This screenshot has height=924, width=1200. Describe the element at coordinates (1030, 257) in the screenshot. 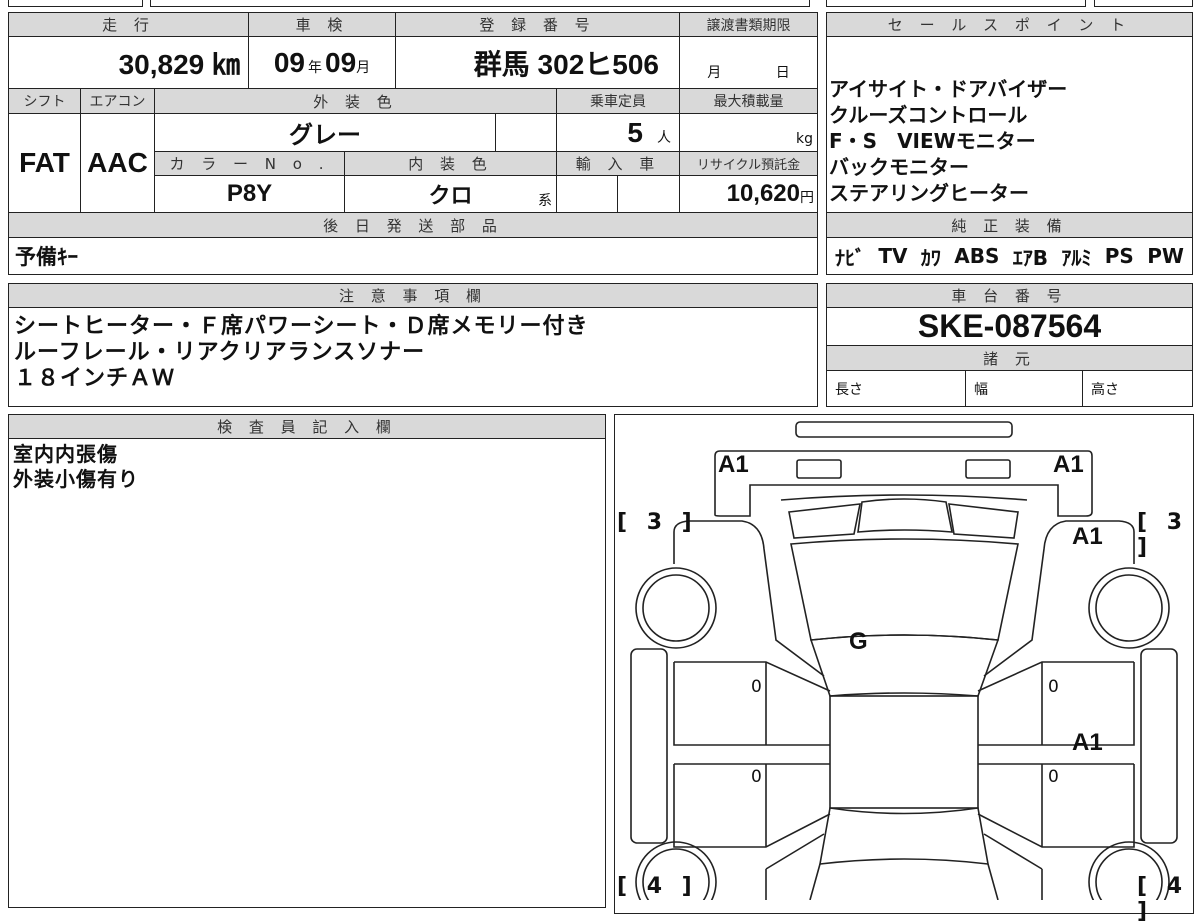

I see `equip-item: ｴｱB` at that location.